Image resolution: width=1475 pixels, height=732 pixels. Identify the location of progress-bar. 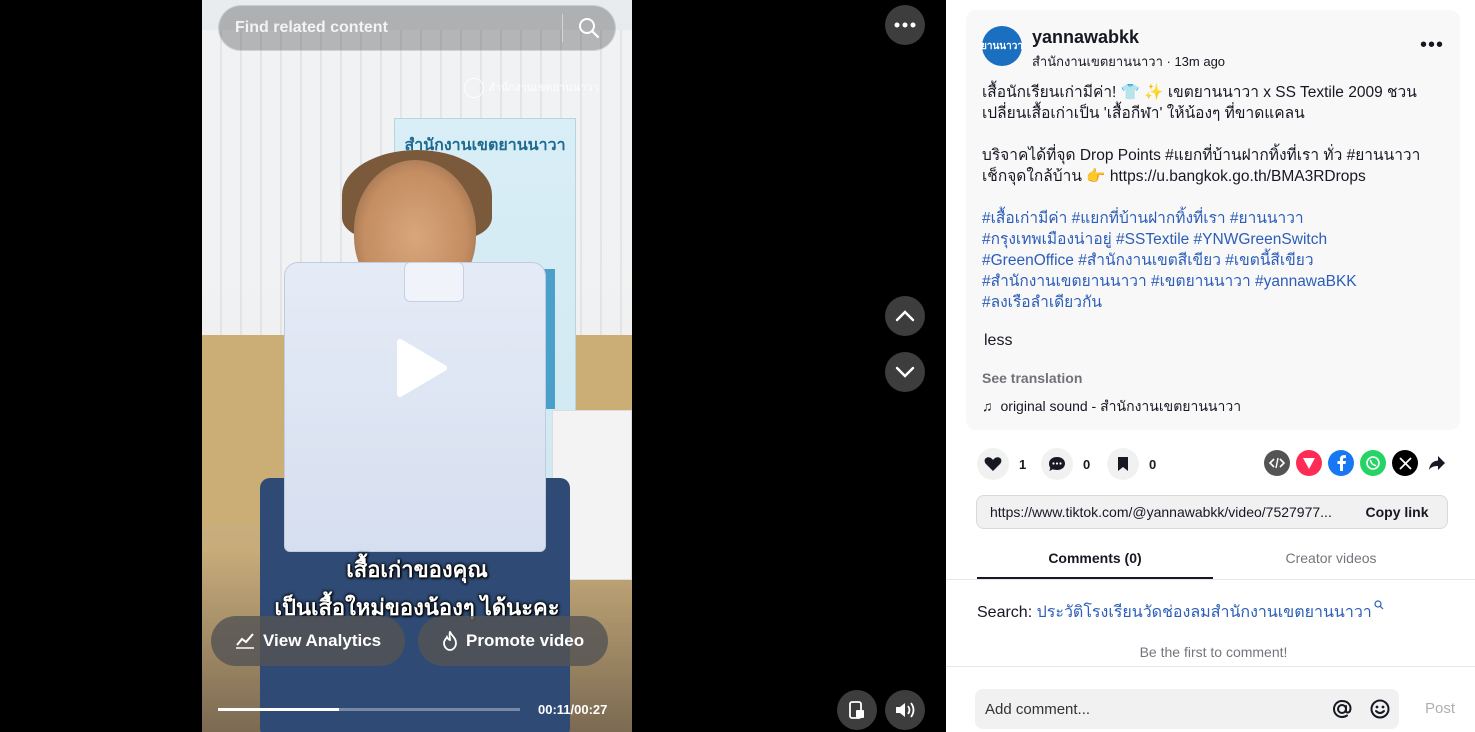
(369, 709).